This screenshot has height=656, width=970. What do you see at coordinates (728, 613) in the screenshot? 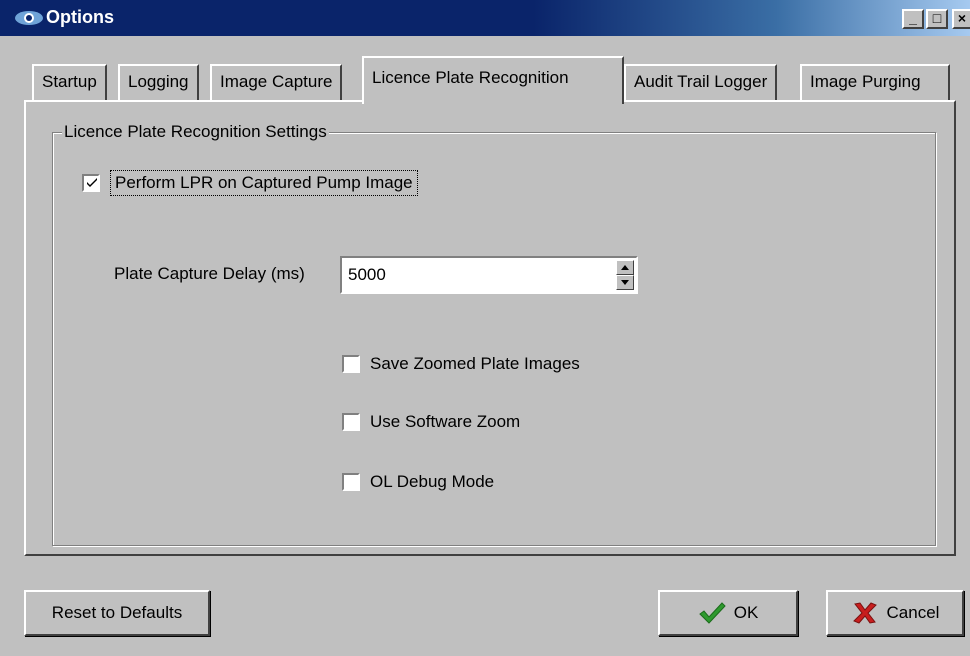
I see `ok-button: OK` at bounding box center [728, 613].